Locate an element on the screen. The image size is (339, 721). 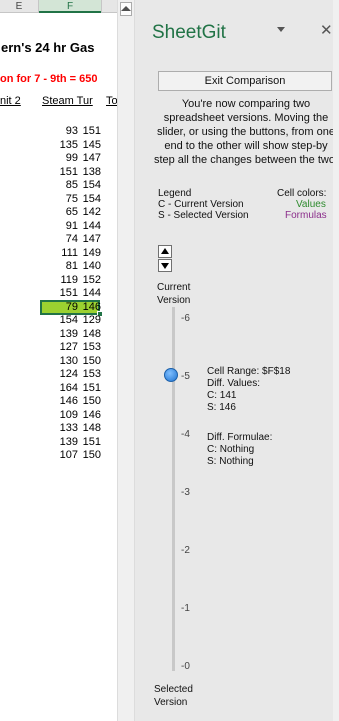
cell-unit2: 135 is located at coordinates (59, 145).